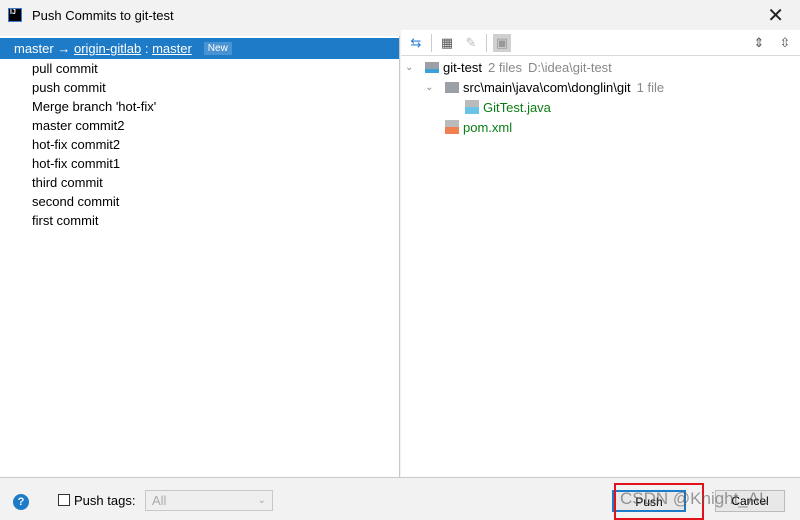  What do you see at coordinates (64, 500) in the screenshot?
I see `push-tags-checkbox` at bounding box center [64, 500].